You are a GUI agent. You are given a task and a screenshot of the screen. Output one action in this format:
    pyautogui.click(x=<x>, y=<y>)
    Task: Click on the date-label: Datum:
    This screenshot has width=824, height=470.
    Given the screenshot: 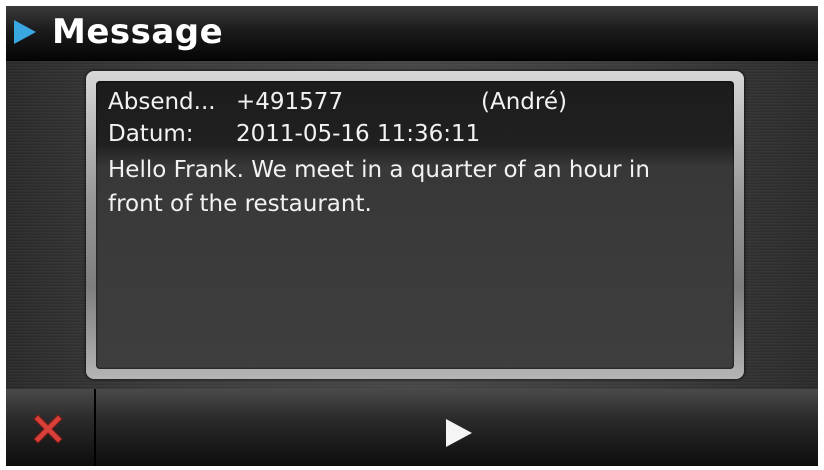 What is the action you would take?
    pyautogui.click(x=151, y=134)
    